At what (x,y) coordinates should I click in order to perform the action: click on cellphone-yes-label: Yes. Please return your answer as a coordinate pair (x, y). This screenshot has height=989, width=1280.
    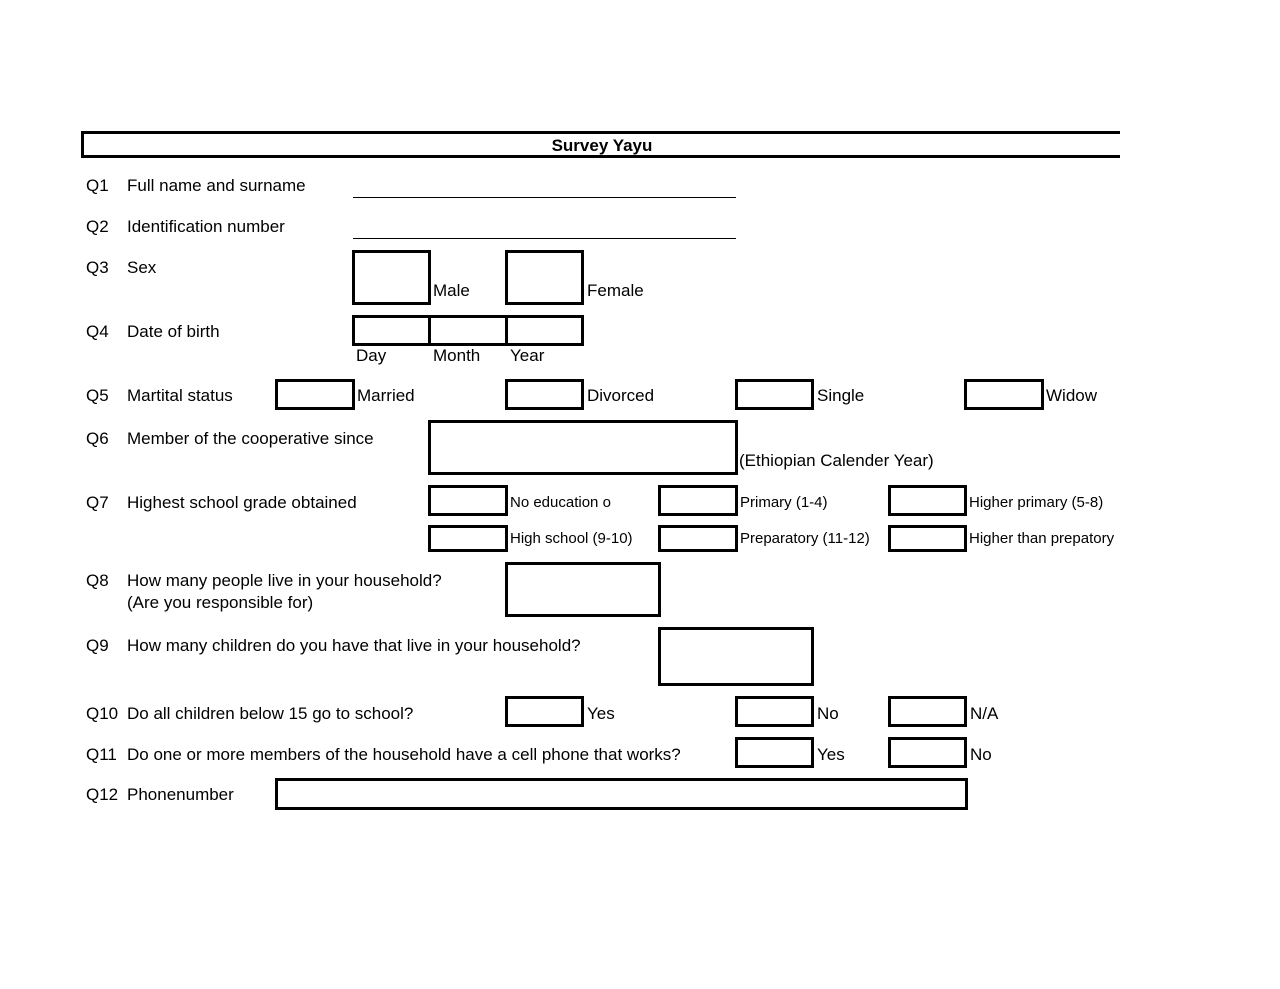
    Looking at the image, I should click on (831, 754).